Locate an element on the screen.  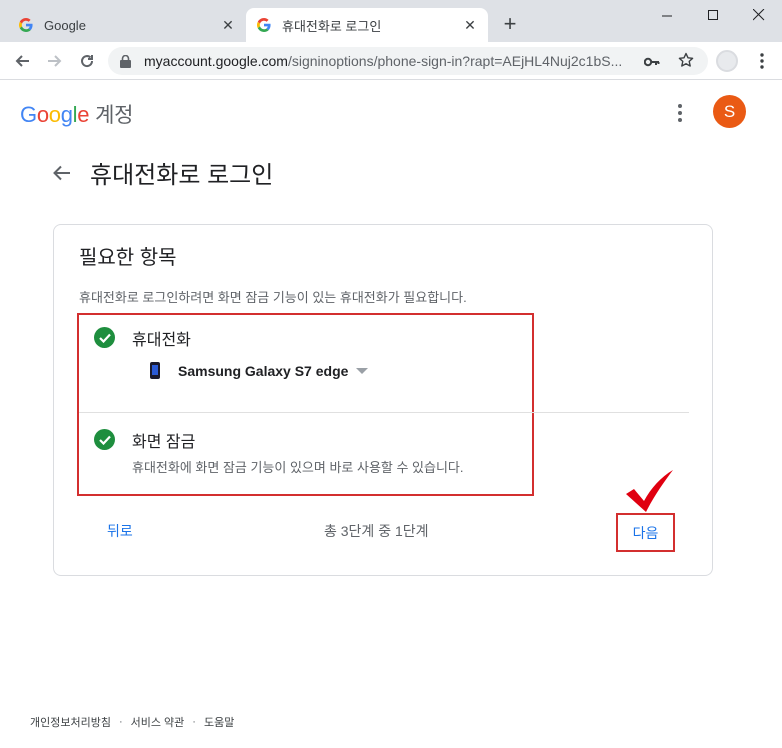
logo-letter: g is located at coordinates (66, 114).